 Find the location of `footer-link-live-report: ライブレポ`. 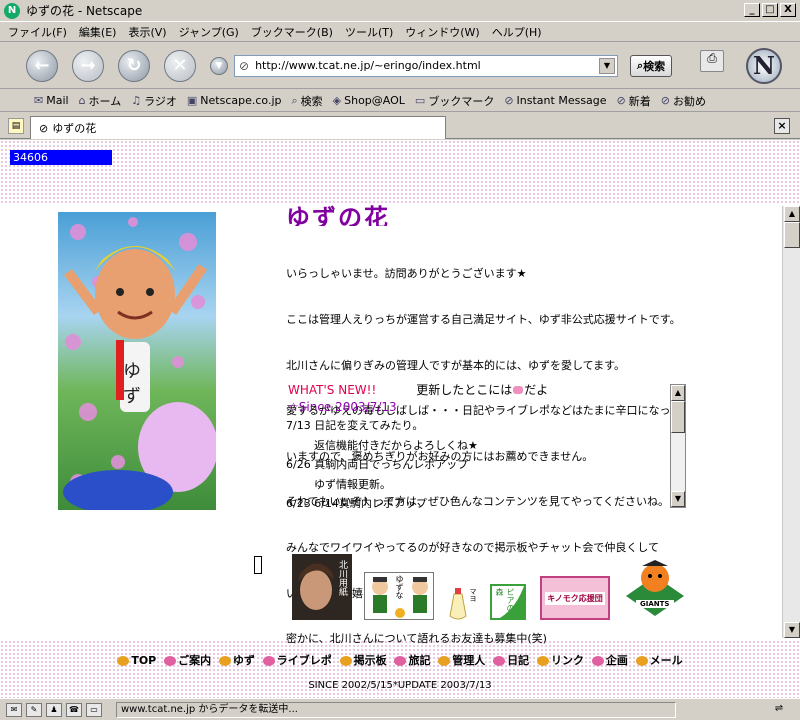

footer-link-live-report: ライブレポ is located at coordinates (297, 660).